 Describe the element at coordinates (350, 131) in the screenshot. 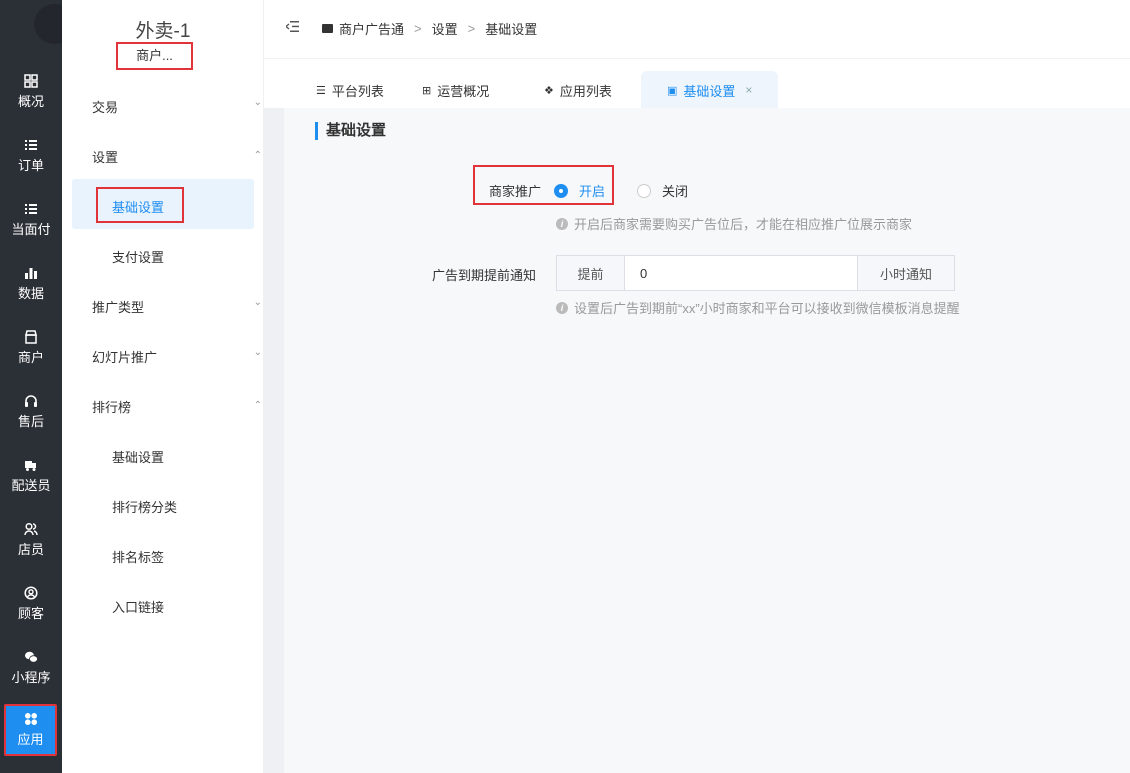

I see `section-title: 基础设置` at that location.